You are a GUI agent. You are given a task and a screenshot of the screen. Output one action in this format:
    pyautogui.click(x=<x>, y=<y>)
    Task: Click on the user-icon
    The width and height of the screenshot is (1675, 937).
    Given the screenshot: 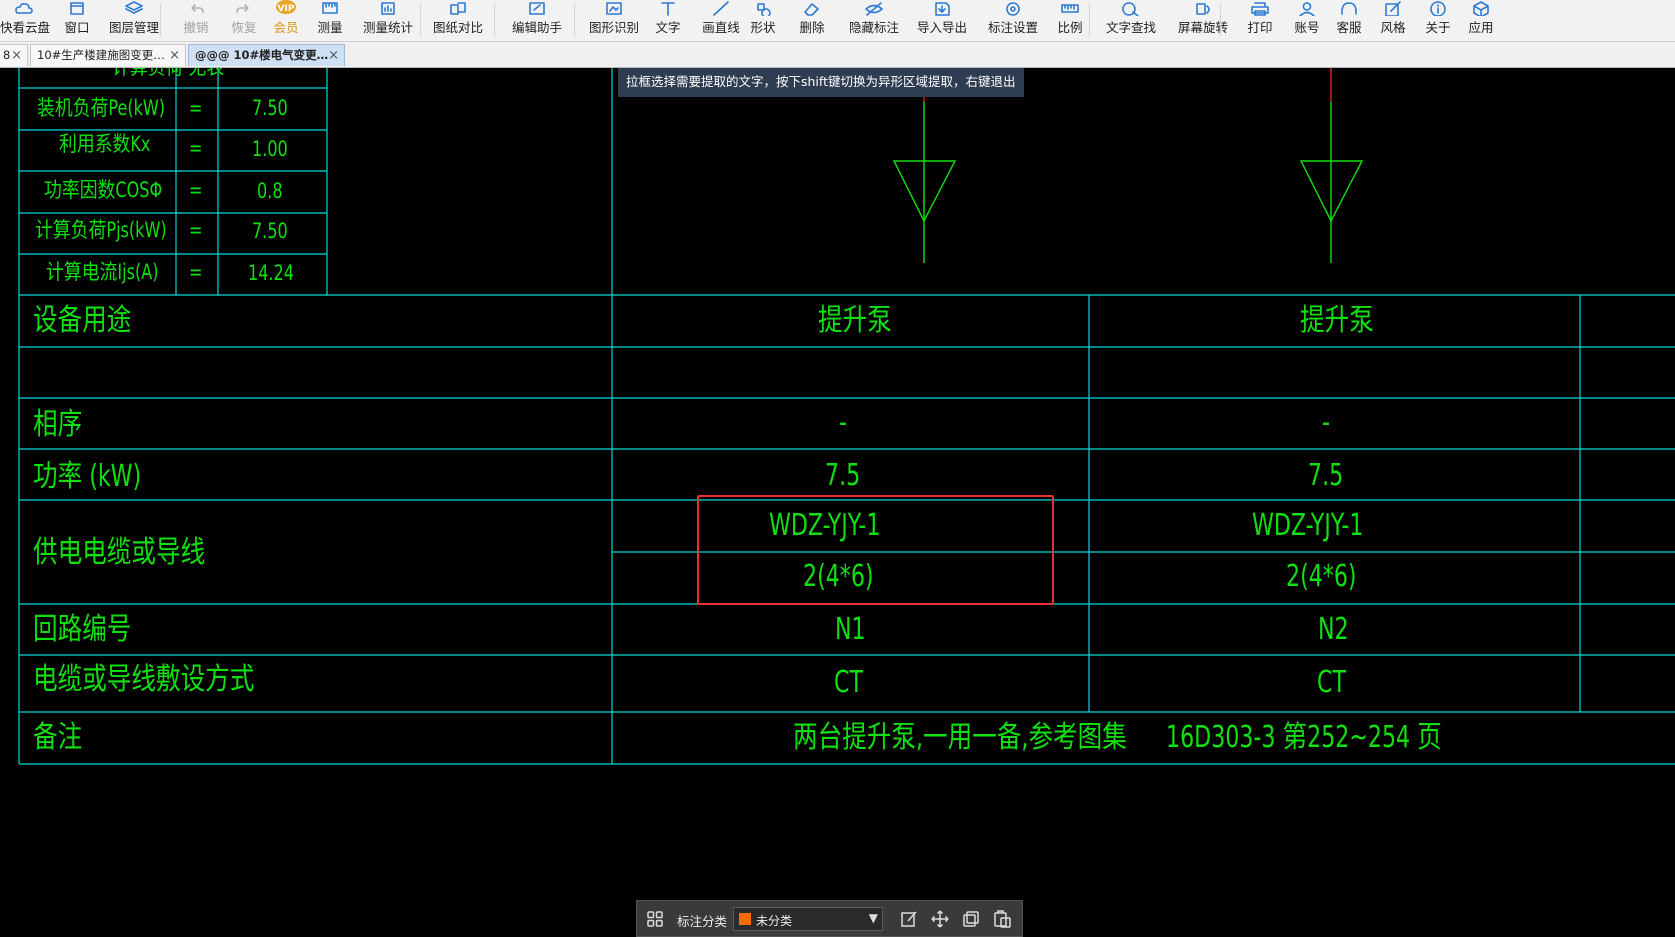 What is the action you would take?
    pyautogui.click(x=1307, y=9)
    